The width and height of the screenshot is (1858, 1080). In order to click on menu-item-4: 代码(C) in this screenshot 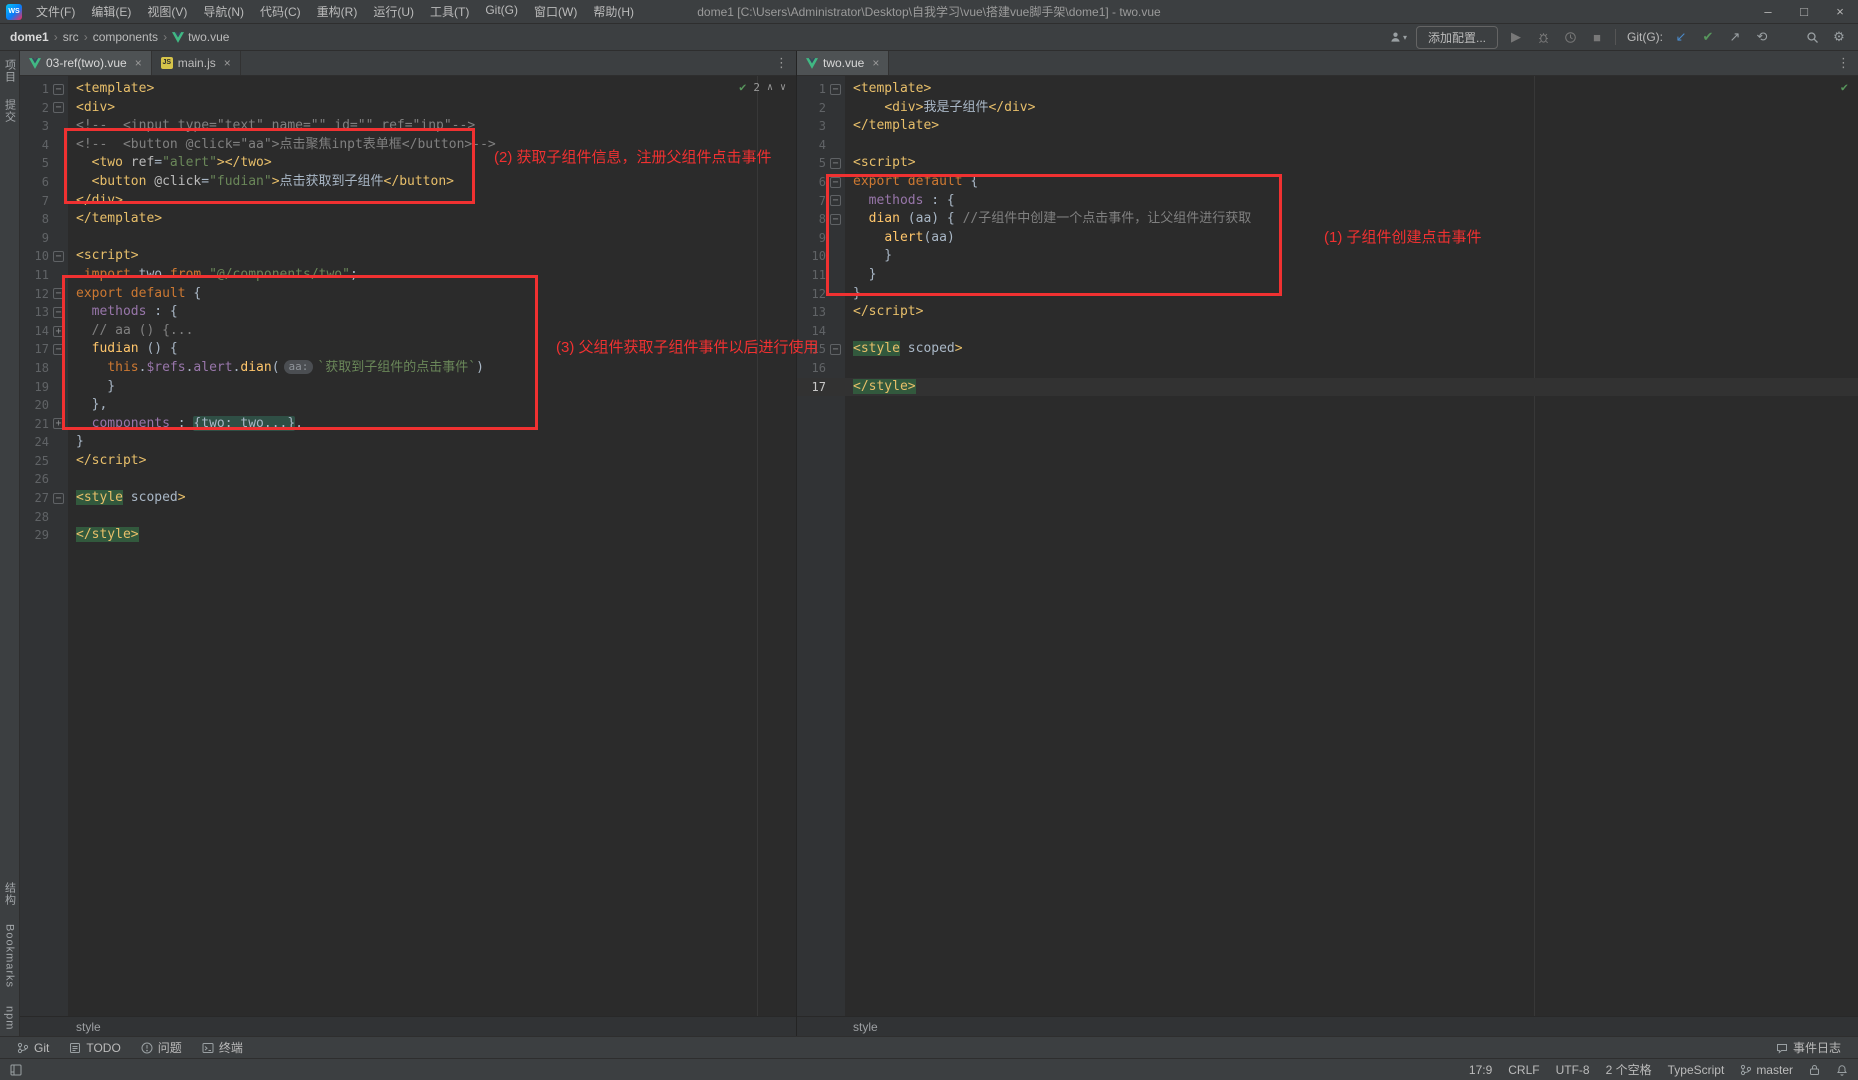, I will do `click(280, 11)`.